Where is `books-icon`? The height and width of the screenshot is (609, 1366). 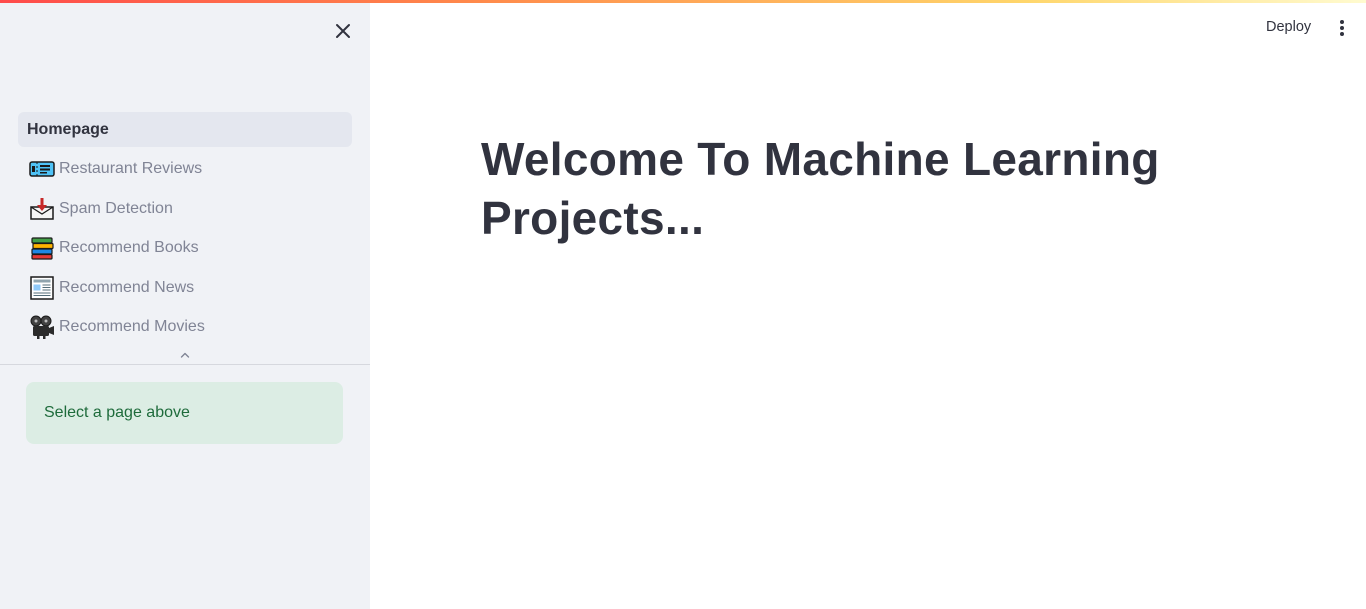 books-icon is located at coordinates (42, 248).